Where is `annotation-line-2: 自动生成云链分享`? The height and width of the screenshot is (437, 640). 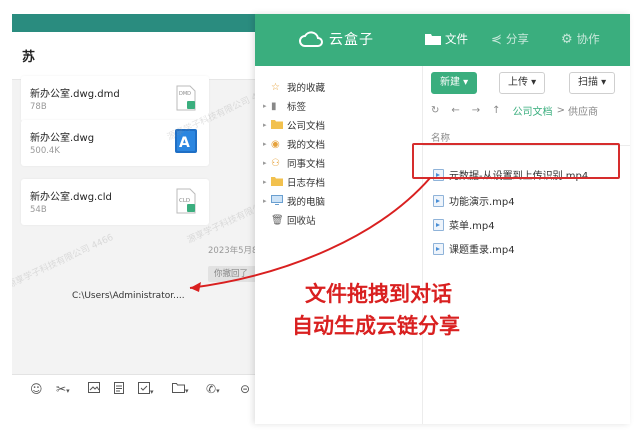
annotation-line-2: 自动生成云链分享 is located at coordinates (376, 326).